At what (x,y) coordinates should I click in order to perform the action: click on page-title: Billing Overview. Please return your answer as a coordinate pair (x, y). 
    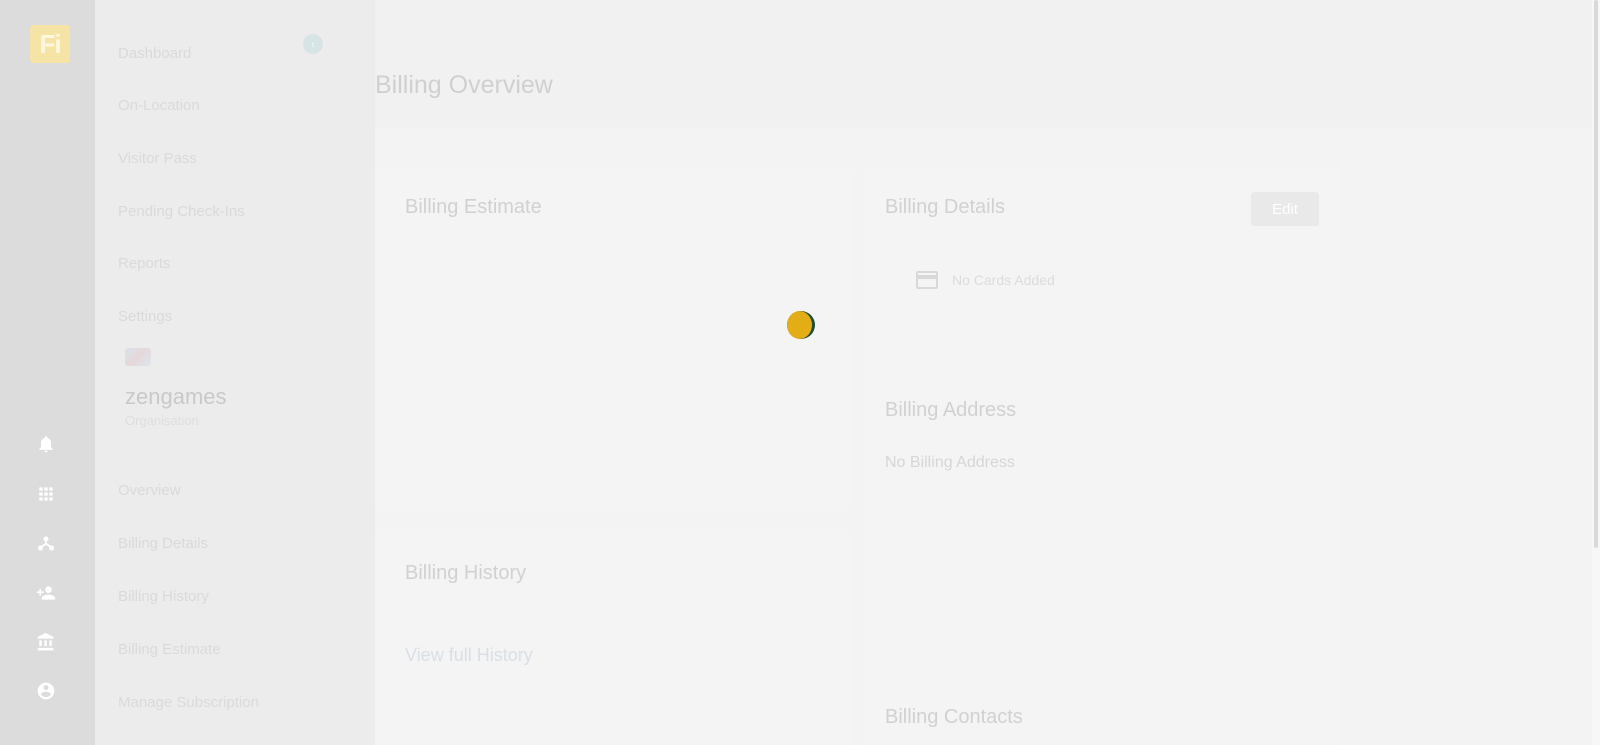
    Looking at the image, I should click on (464, 85).